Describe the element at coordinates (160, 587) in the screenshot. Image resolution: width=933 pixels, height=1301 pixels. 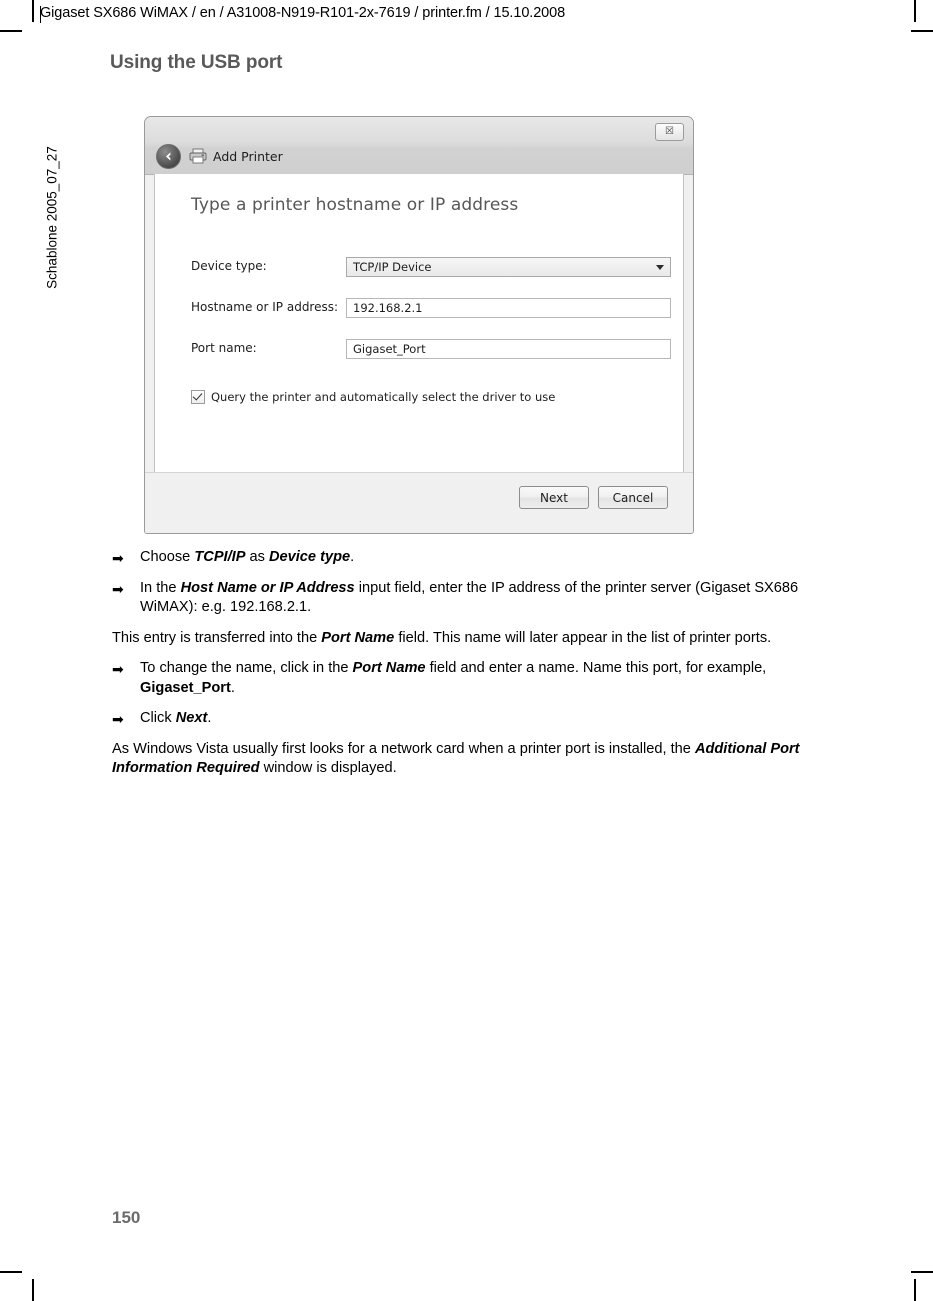
I see `step2-pre: In the` at that location.